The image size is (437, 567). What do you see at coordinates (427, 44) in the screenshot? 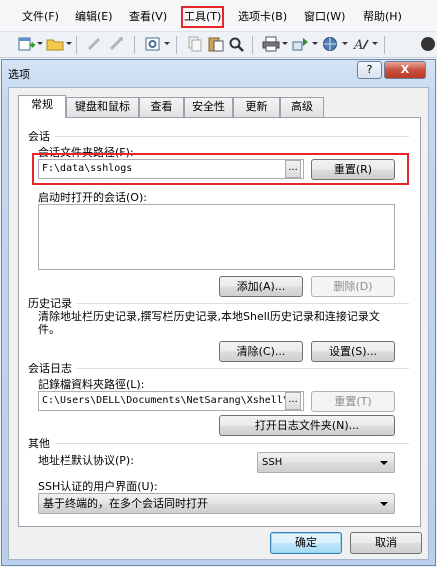
I see `compose-icon` at bounding box center [427, 44].